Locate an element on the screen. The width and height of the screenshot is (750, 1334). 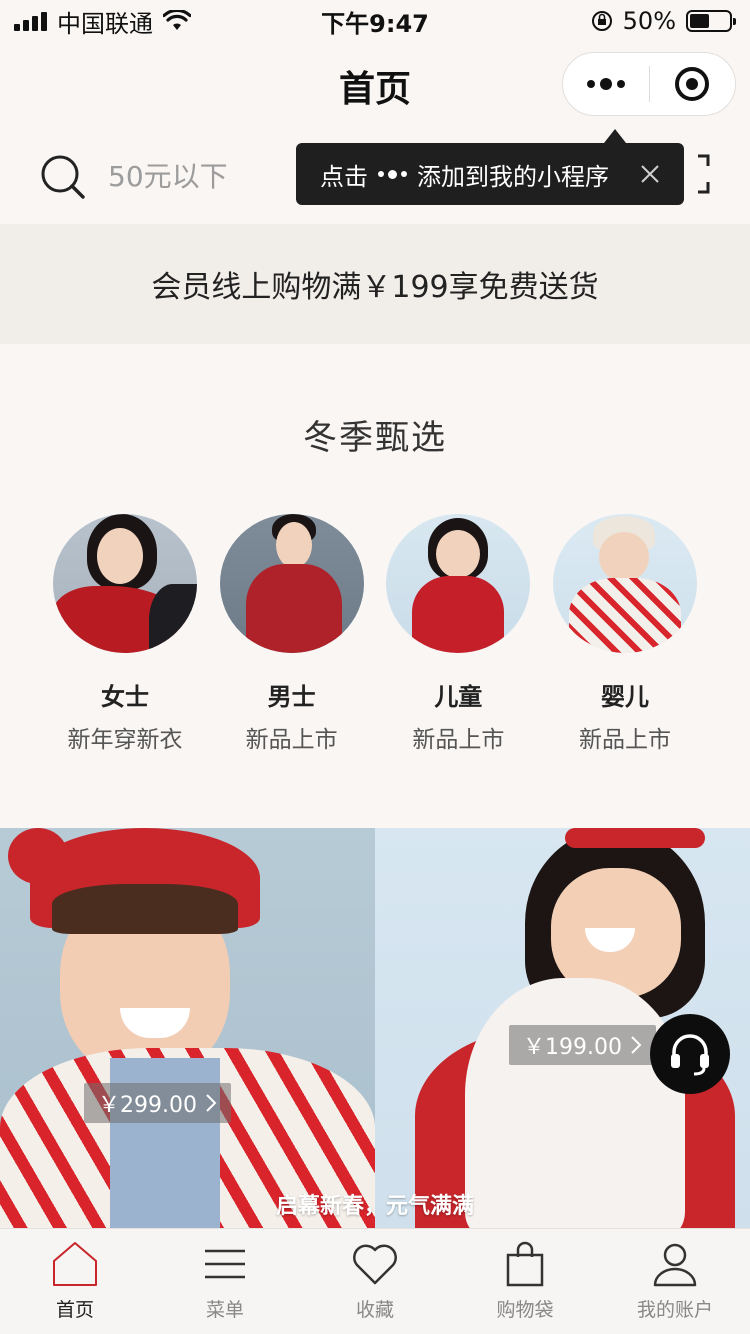
category-name: 男士 is located at coordinates (291, 697).